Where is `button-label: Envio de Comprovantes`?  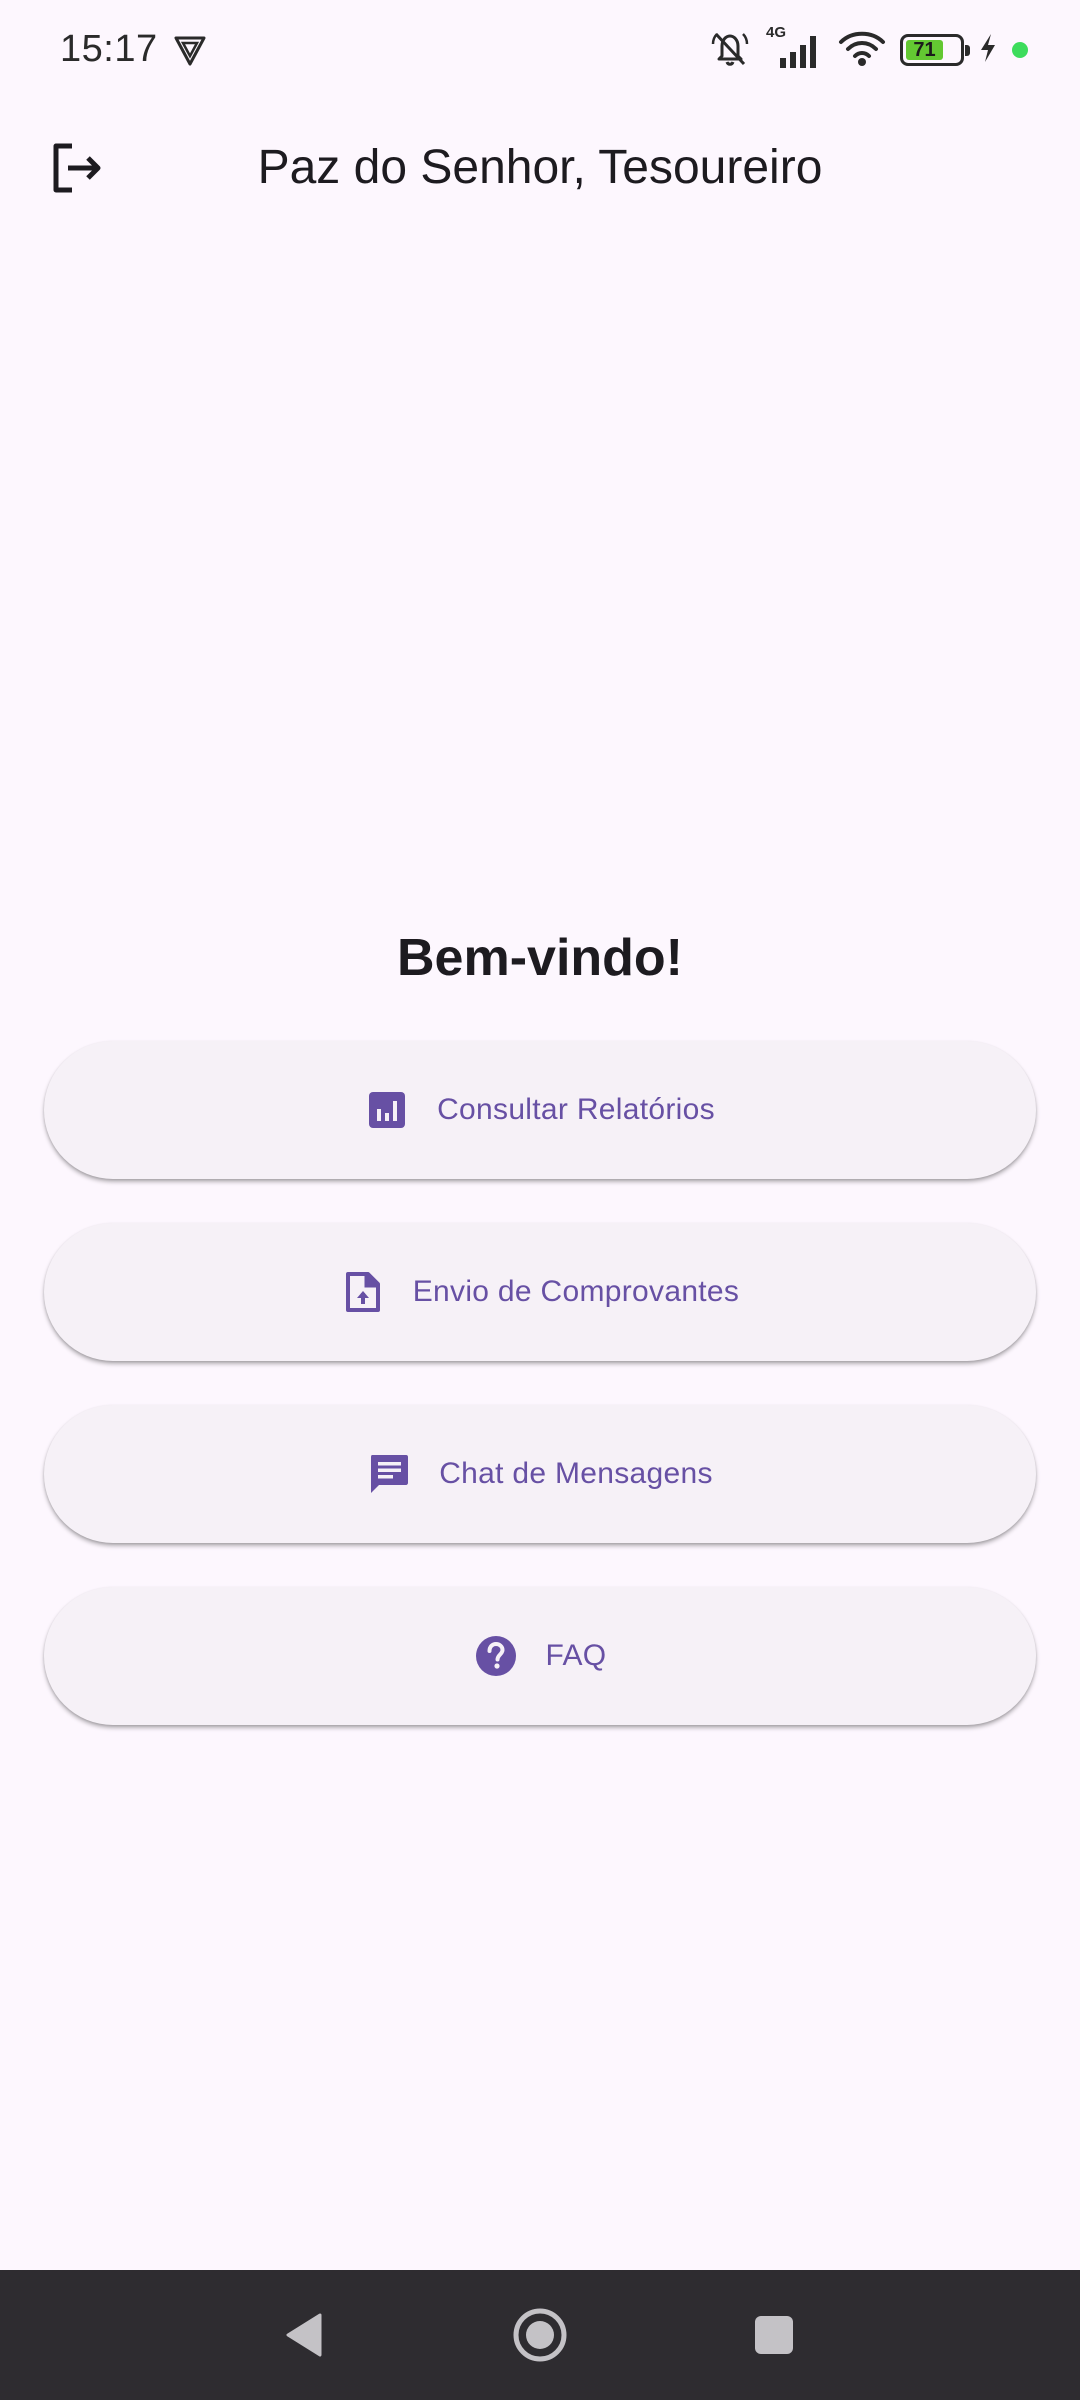 button-label: Envio de Comprovantes is located at coordinates (576, 1291).